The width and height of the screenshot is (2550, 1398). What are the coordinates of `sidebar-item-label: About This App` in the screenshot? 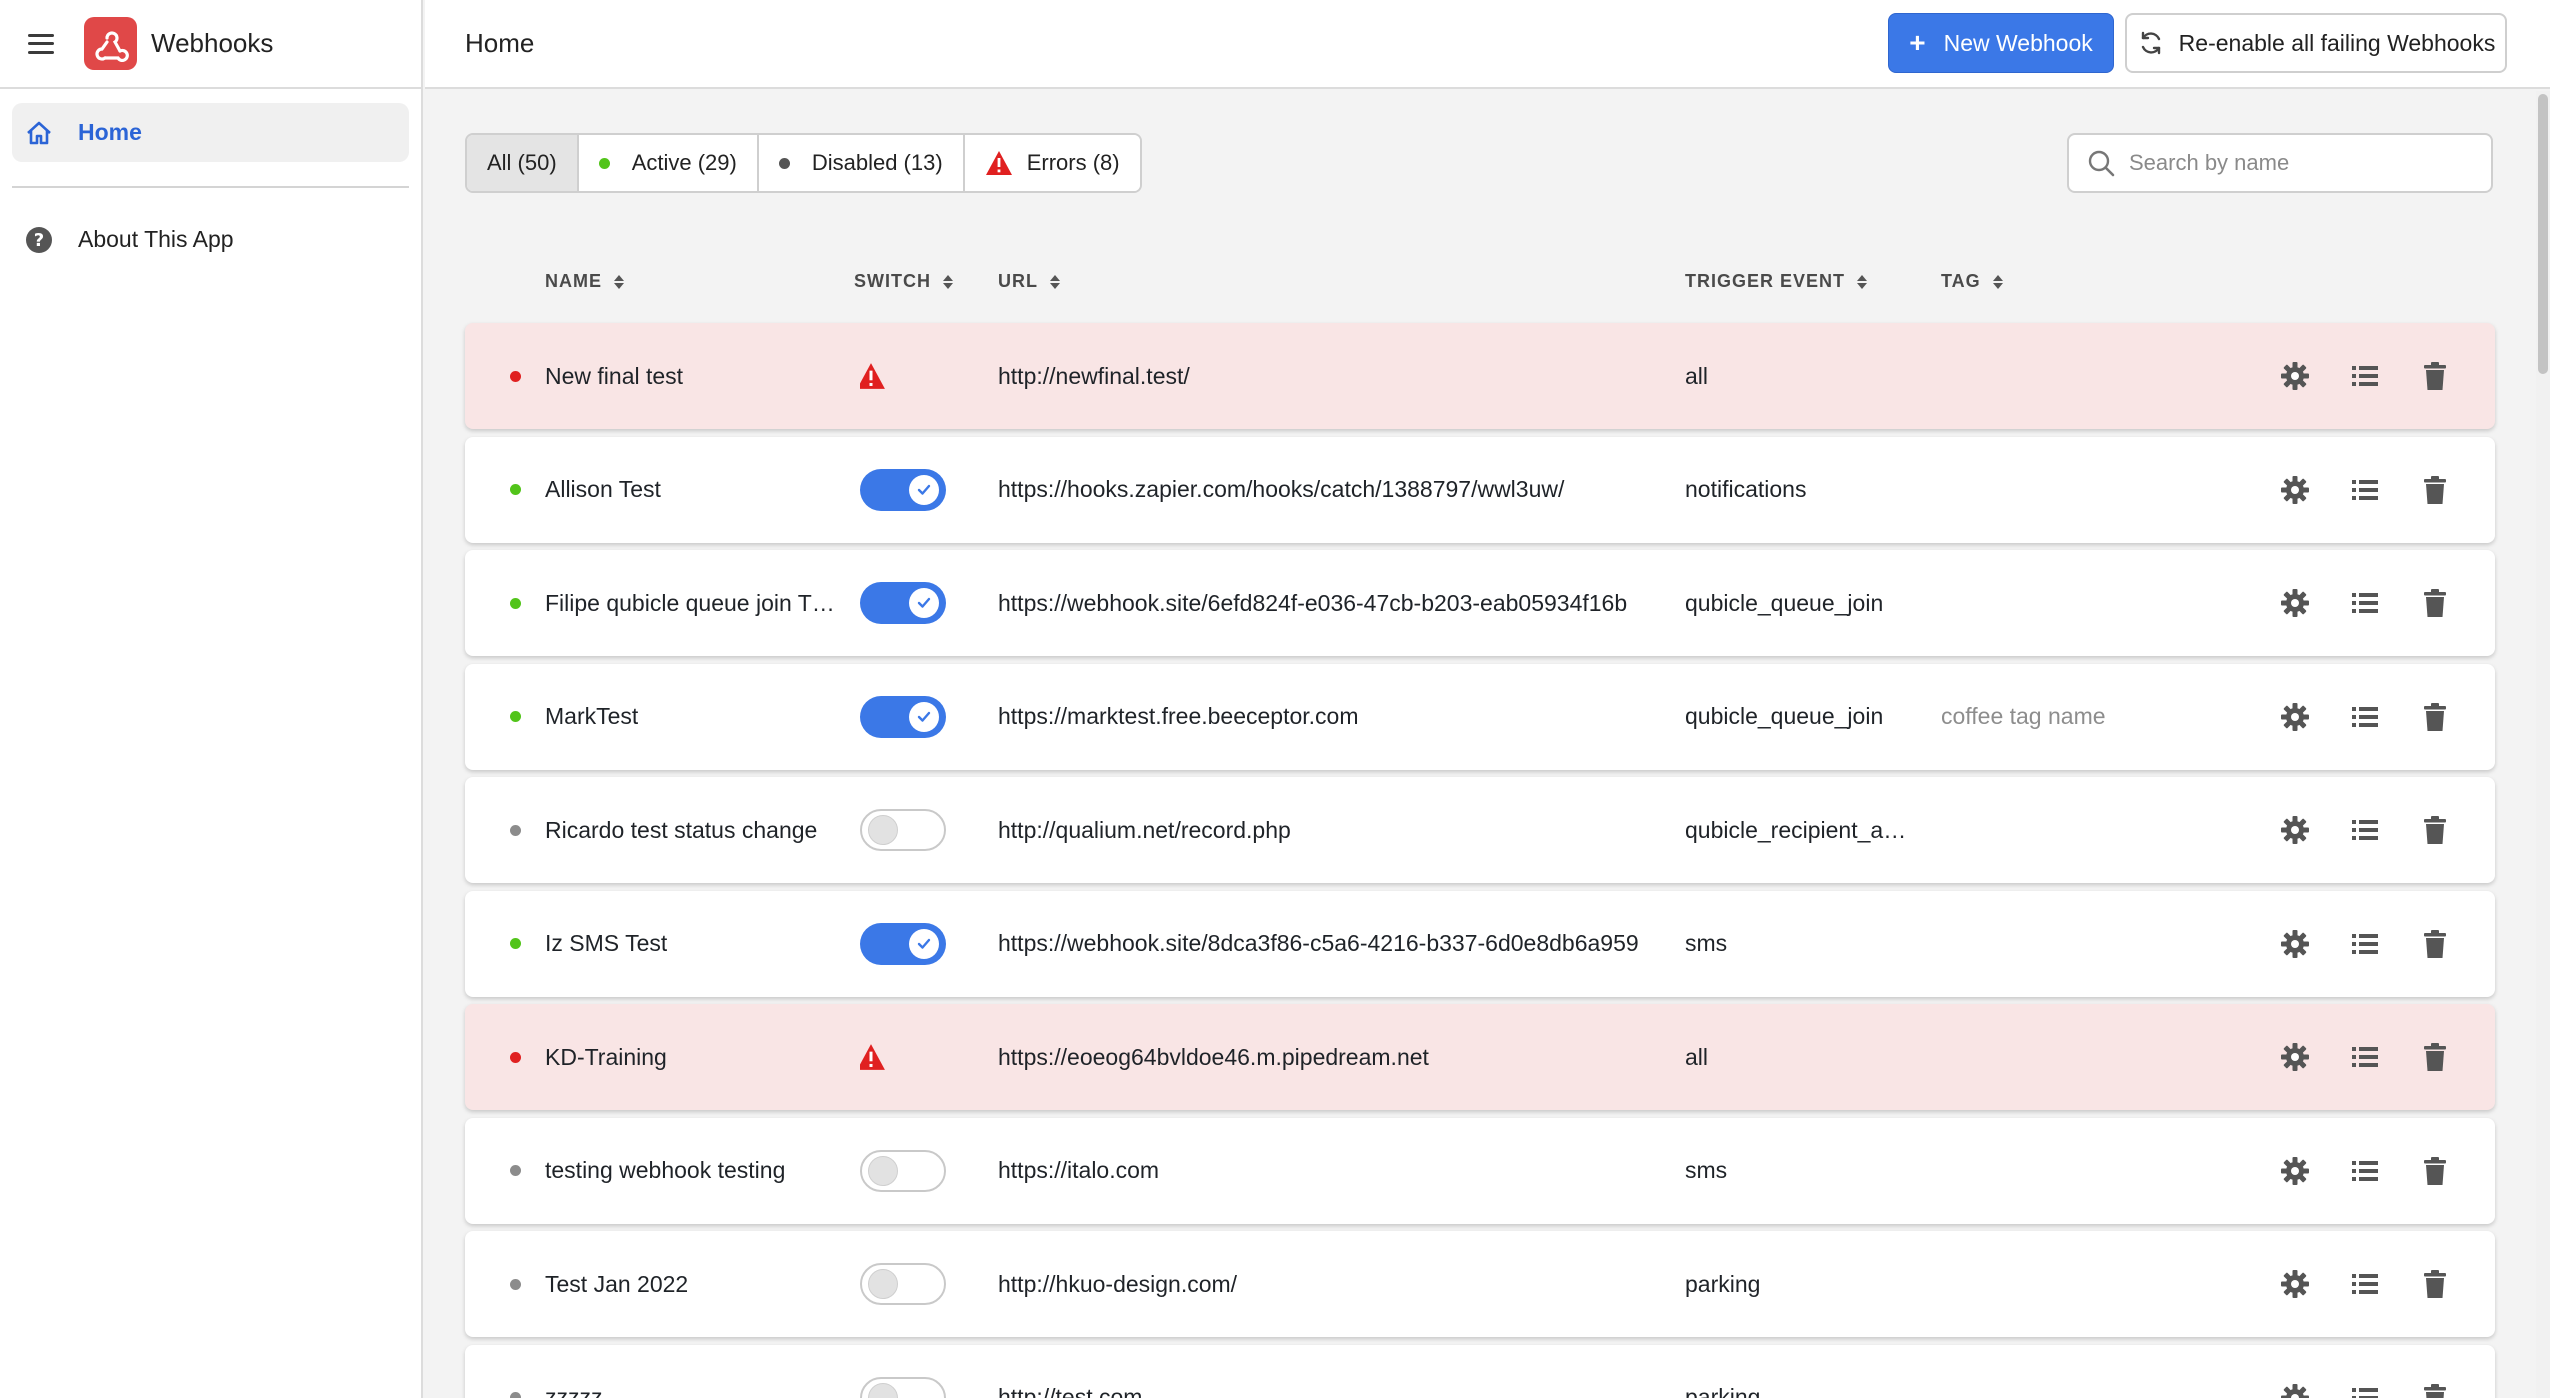 It's located at (156, 239).